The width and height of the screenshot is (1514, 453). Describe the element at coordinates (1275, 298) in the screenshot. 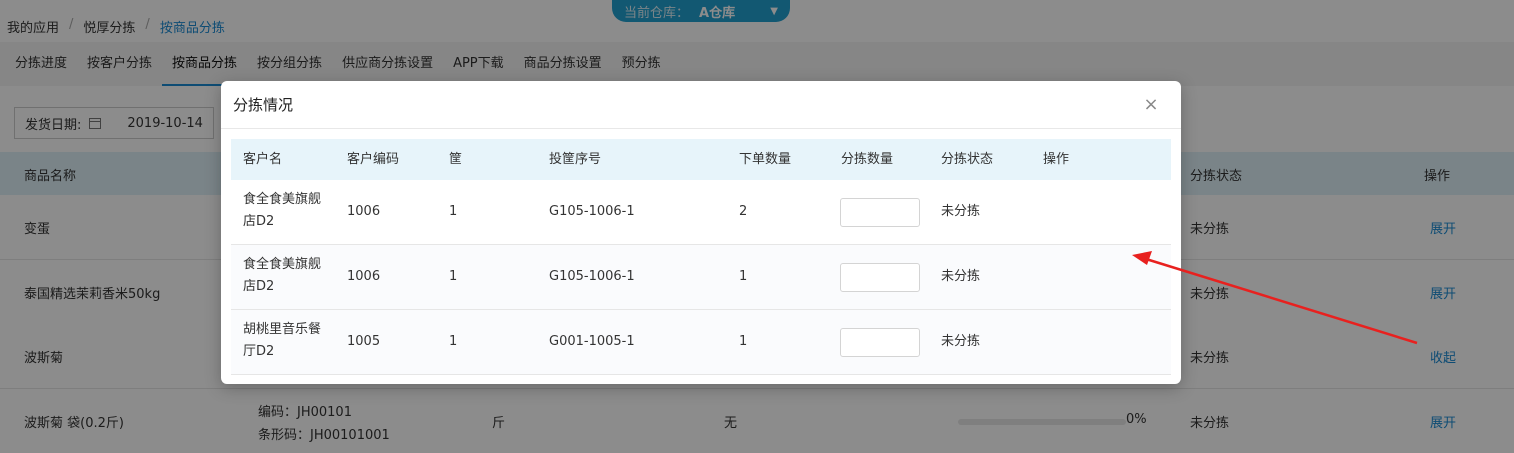

I see `annotation-arrow-icon` at that location.